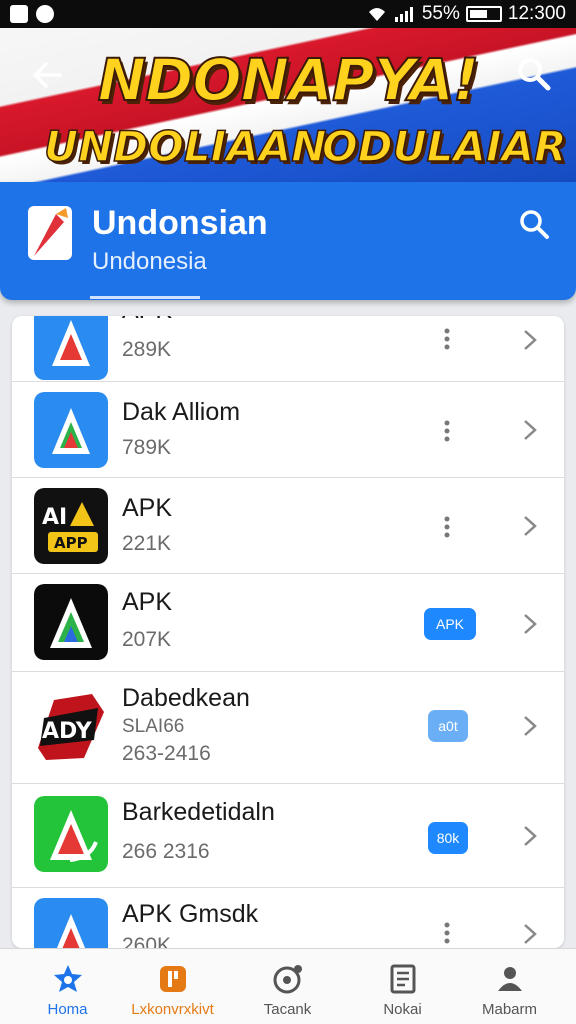 This screenshot has height=1024, width=576. Describe the element at coordinates (147, 639) in the screenshot. I see `item-size: 207K` at that location.